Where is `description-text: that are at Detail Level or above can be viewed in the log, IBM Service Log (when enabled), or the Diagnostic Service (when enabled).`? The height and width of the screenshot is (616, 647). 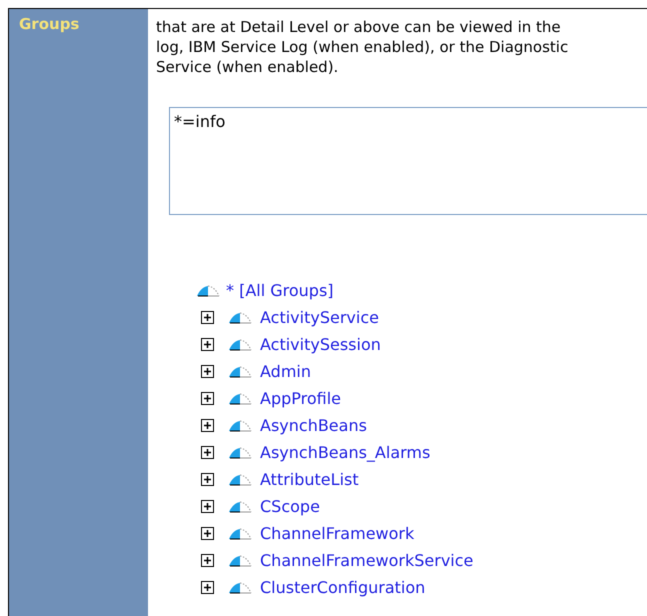
description-text: that are at Detail Level or above can be viewed in the log, IBM Service Log (when enabled), or the Diagnostic Service (when enabled). is located at coordinates (363, 47).